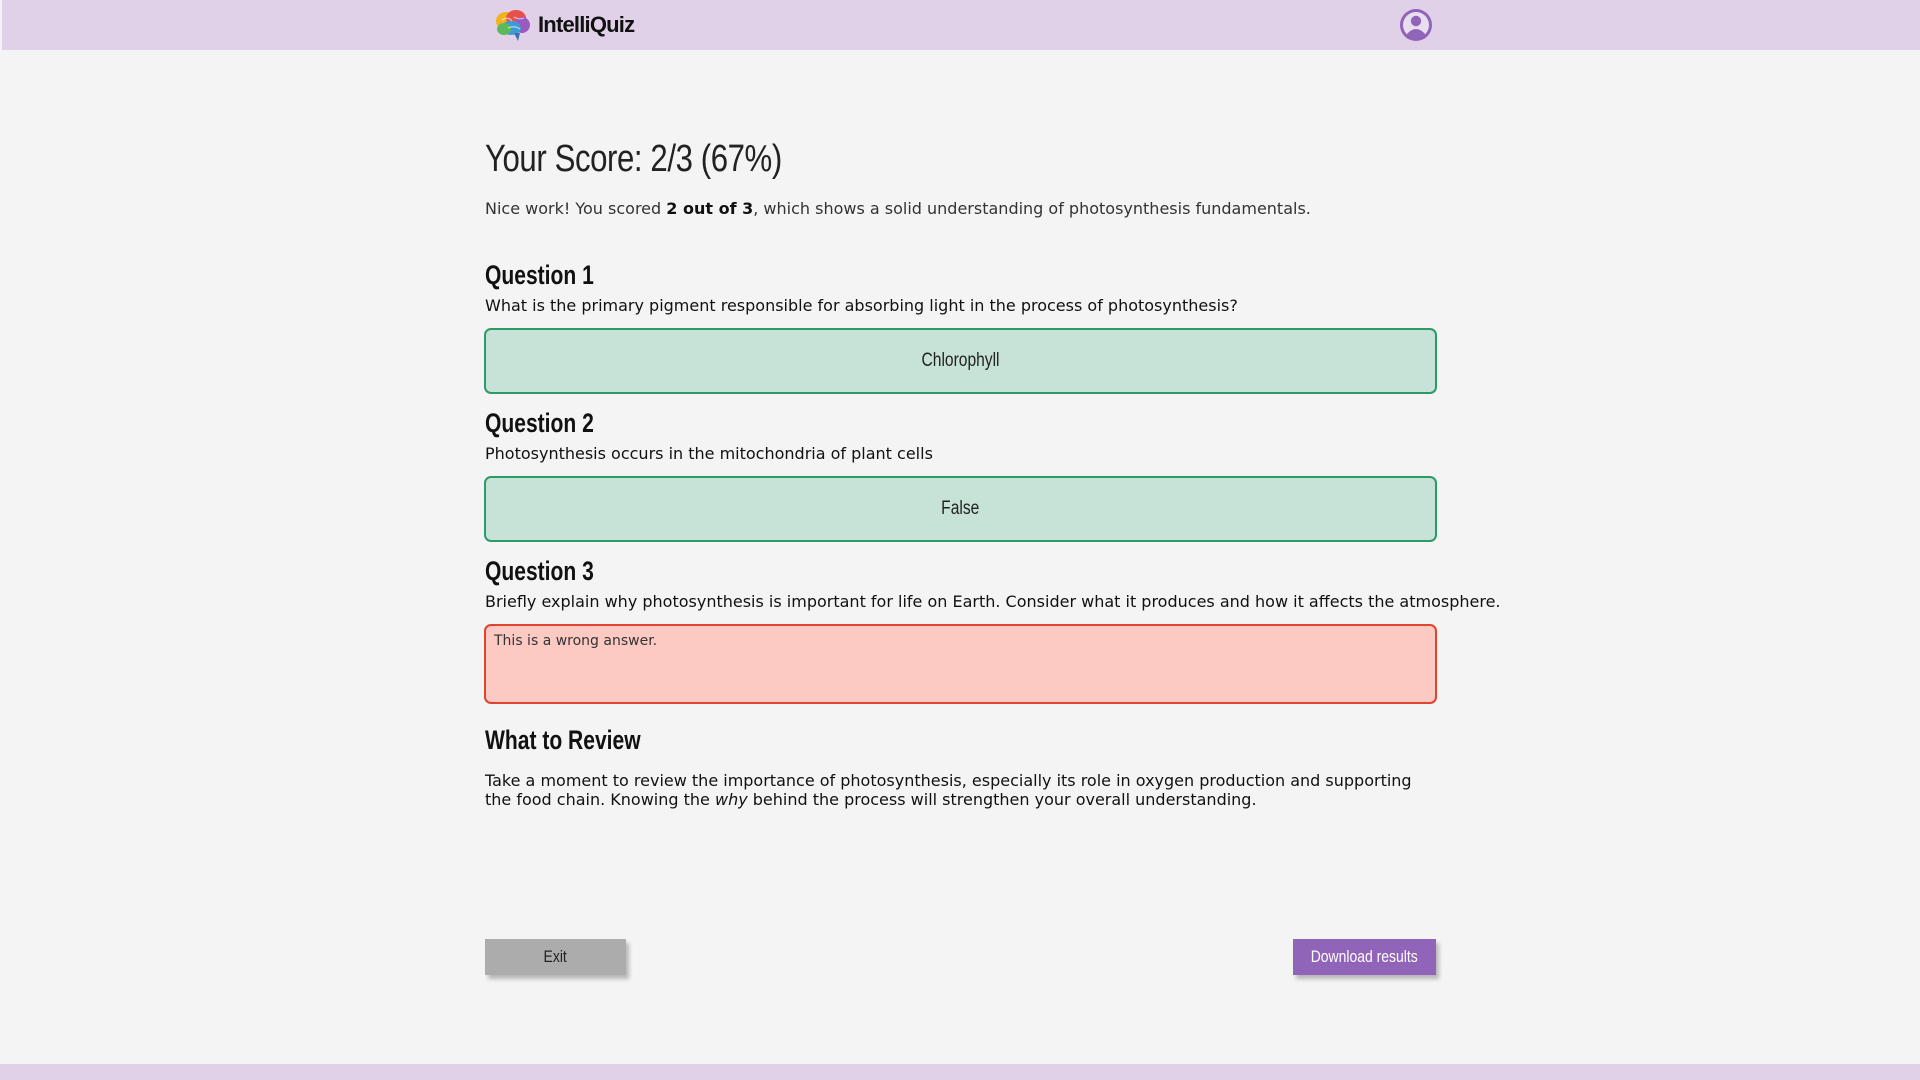 This screenshot has height=1080, width=1920. I want to click on bottom-bar, so click(960, 1072).